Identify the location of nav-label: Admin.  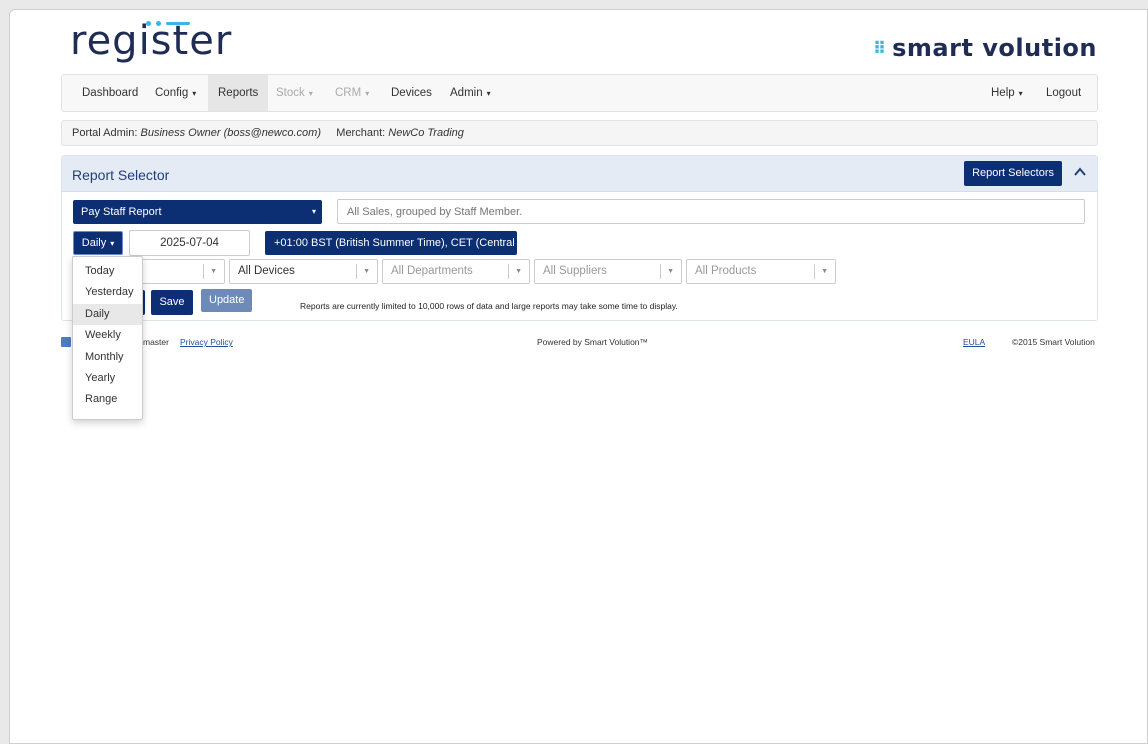
(466, 93).